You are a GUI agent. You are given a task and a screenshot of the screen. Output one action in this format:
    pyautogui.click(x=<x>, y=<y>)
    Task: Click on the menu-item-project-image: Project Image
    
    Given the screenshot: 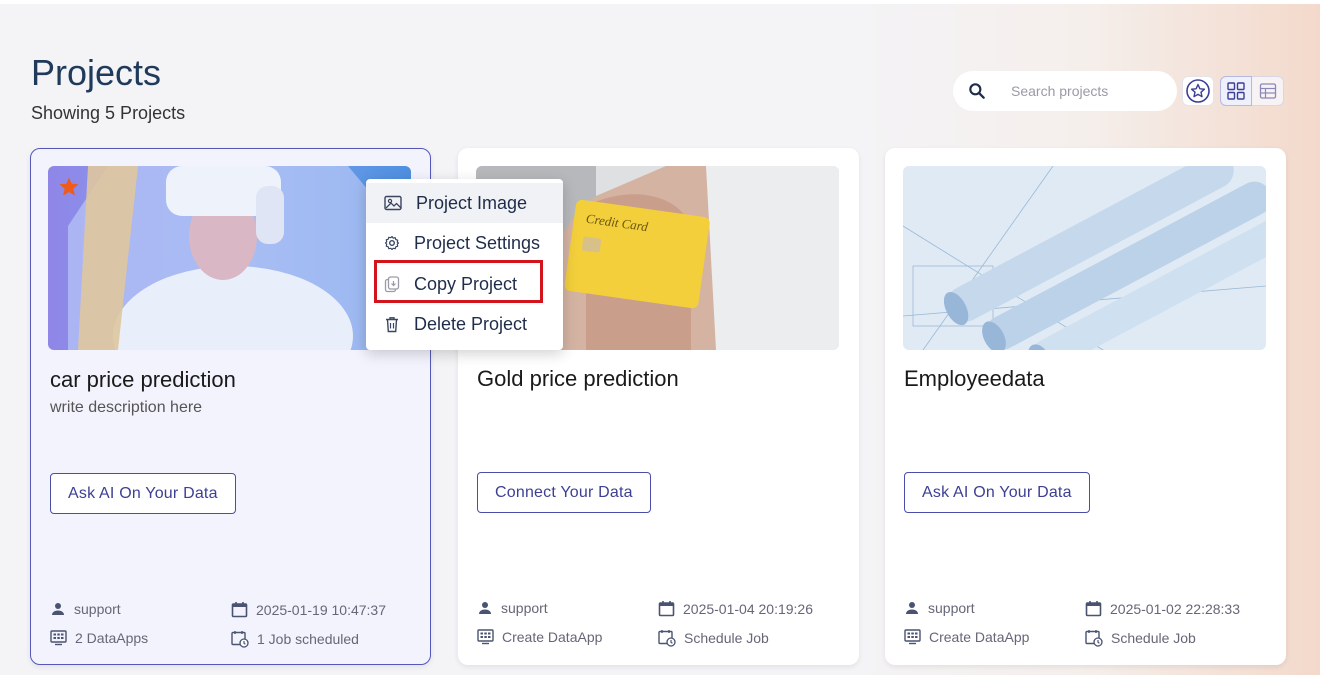 What is the action you would take?
    pyautogui.click(x=464, y=203)
    